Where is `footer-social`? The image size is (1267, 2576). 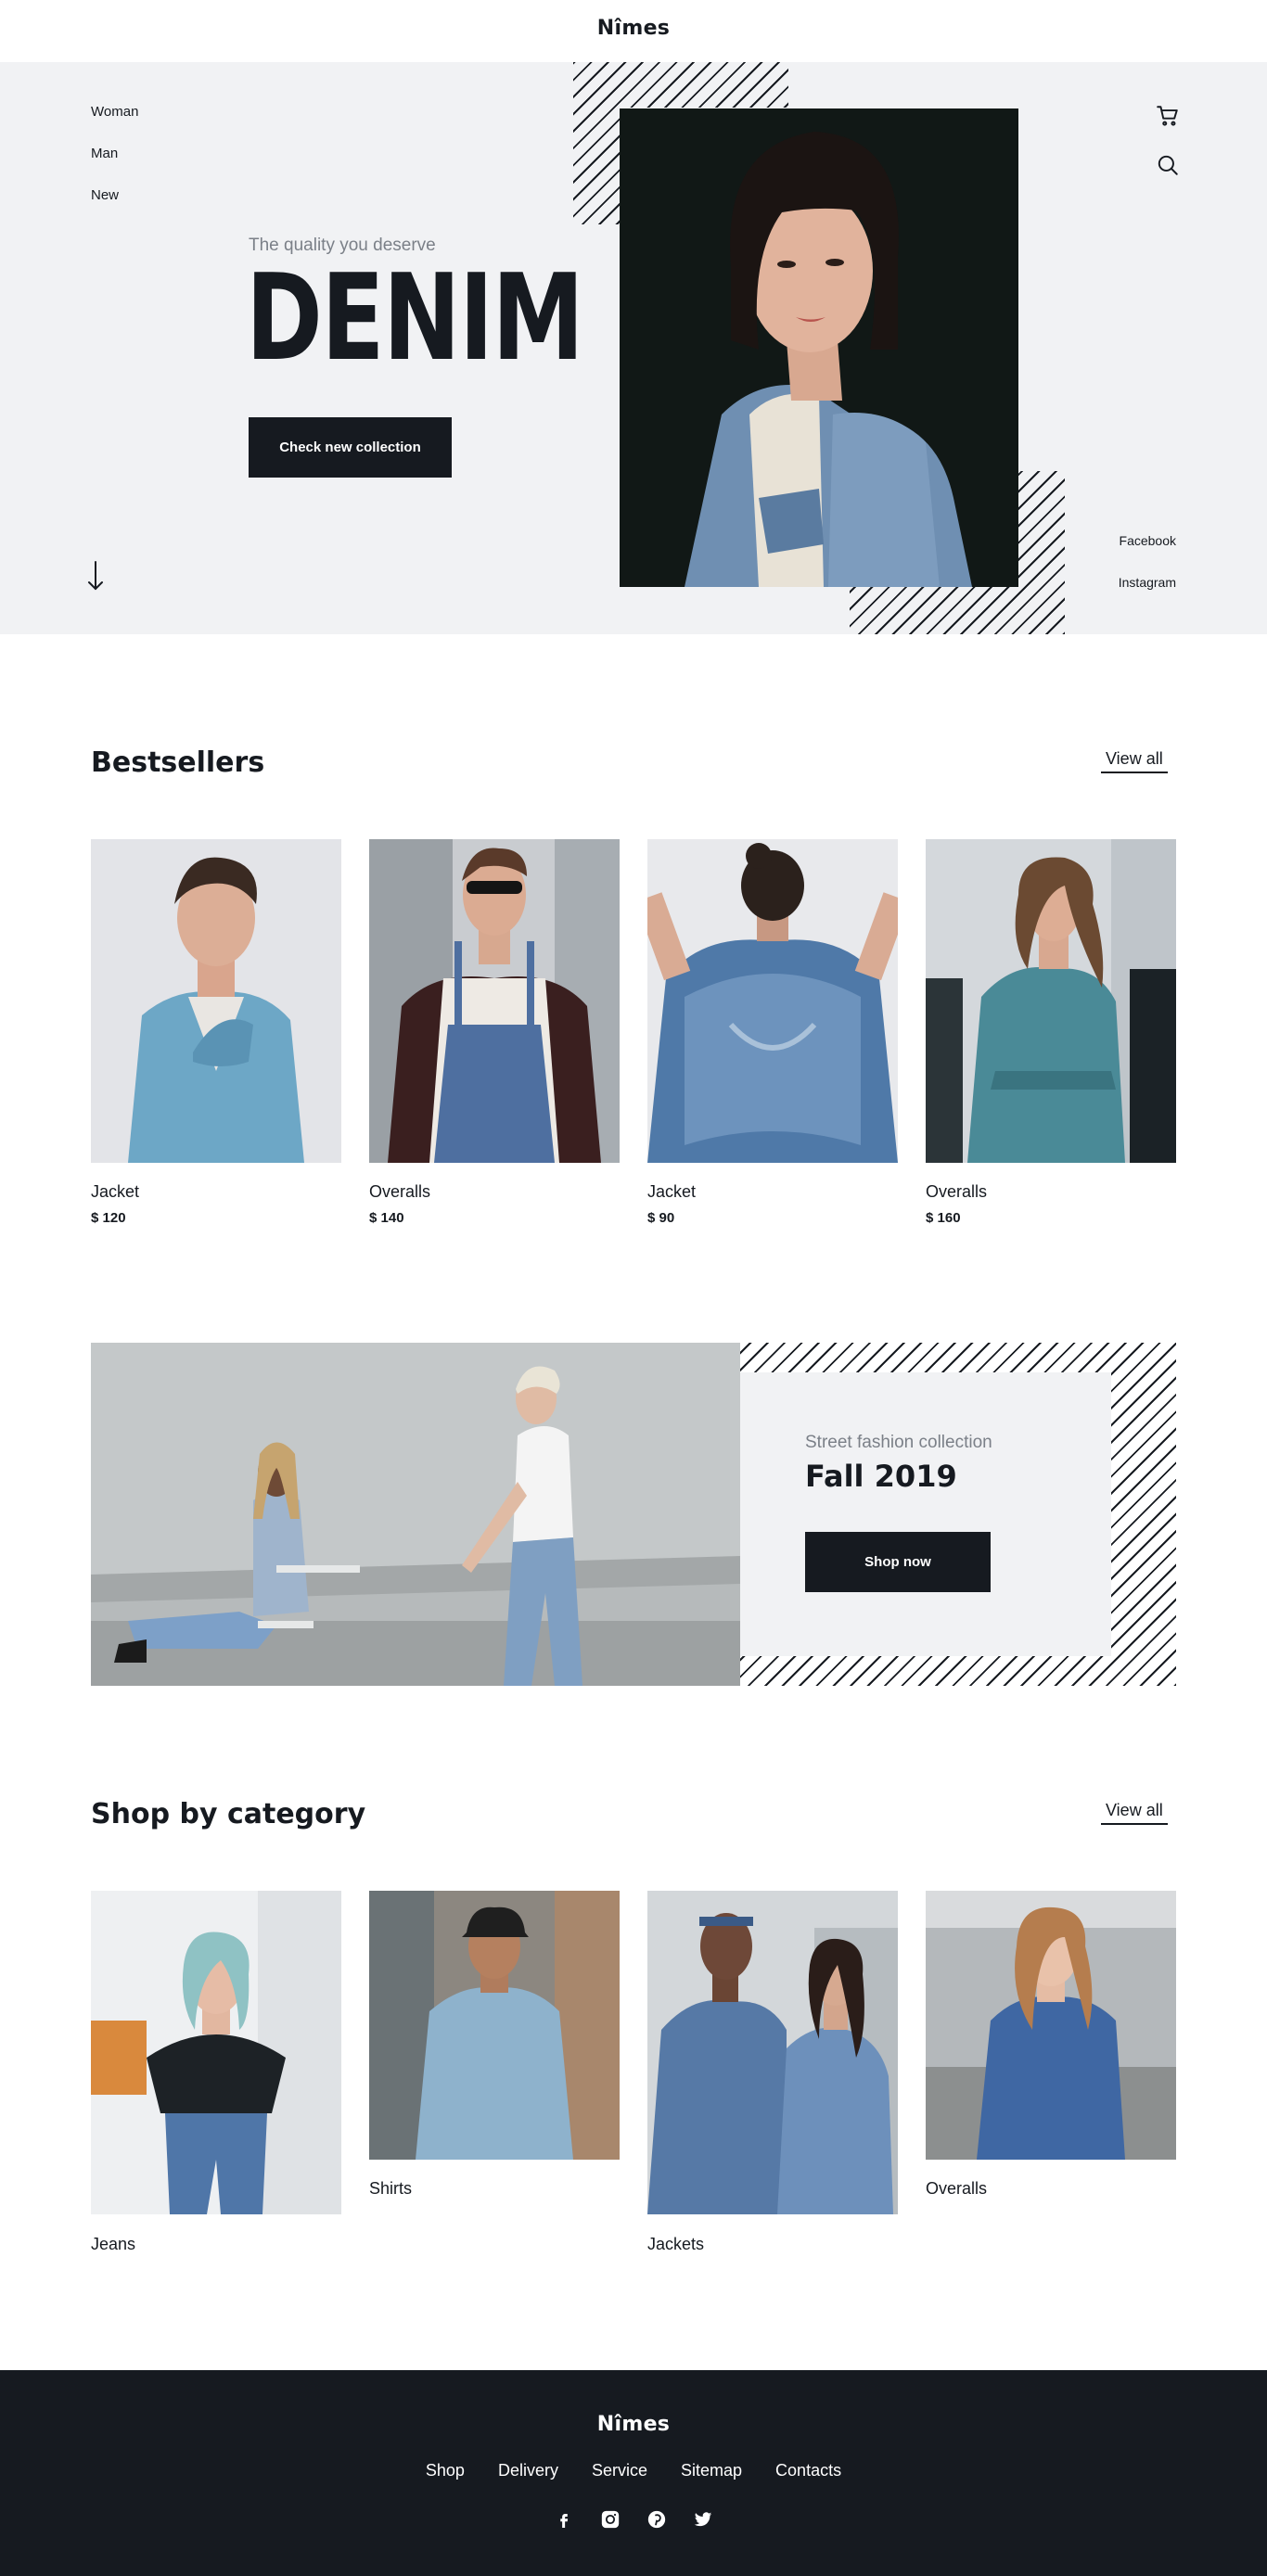 footer-social is located at coordinates (633, 2519).